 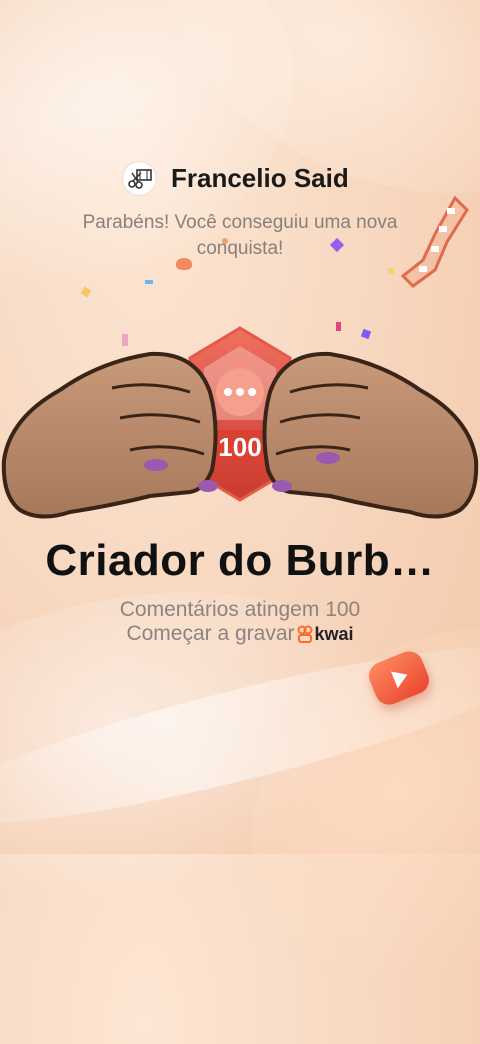 I want to click on play-button, so click(x=399, y=678).